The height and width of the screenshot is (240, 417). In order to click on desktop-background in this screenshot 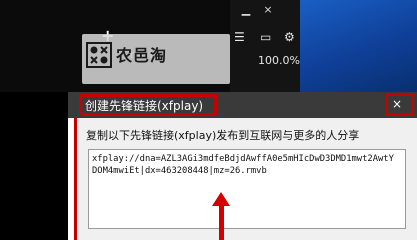, I will do `click(358, 46)`.